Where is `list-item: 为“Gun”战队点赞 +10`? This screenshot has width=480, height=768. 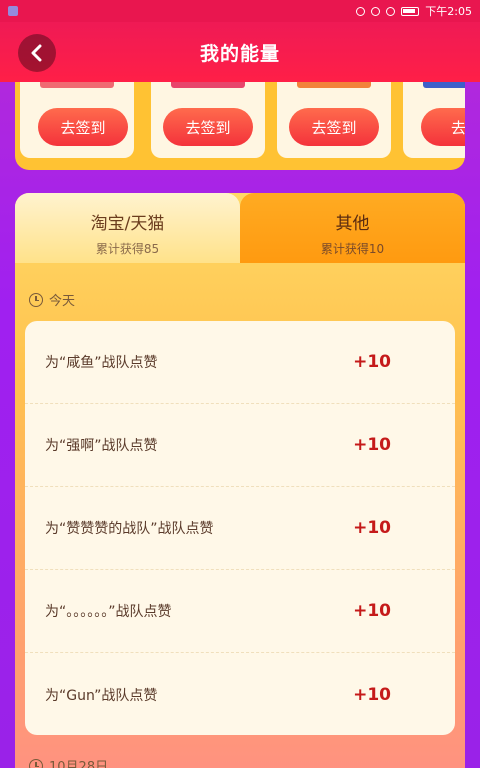
list-item: 为“Gun”战队点赞 +10 is located at coordinates (240, 694).